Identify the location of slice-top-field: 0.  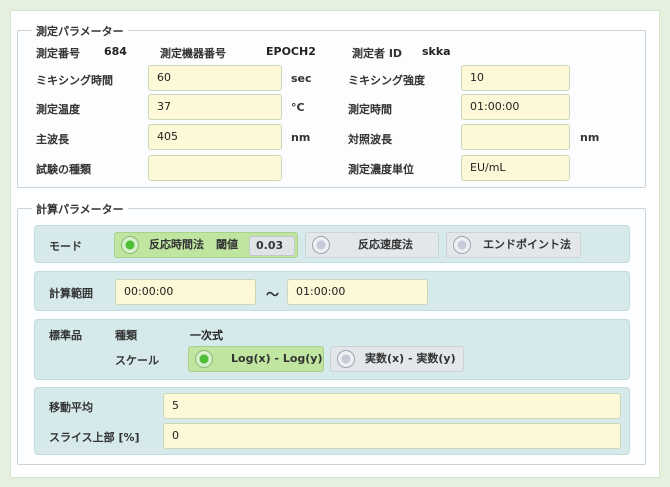
(392, 436).